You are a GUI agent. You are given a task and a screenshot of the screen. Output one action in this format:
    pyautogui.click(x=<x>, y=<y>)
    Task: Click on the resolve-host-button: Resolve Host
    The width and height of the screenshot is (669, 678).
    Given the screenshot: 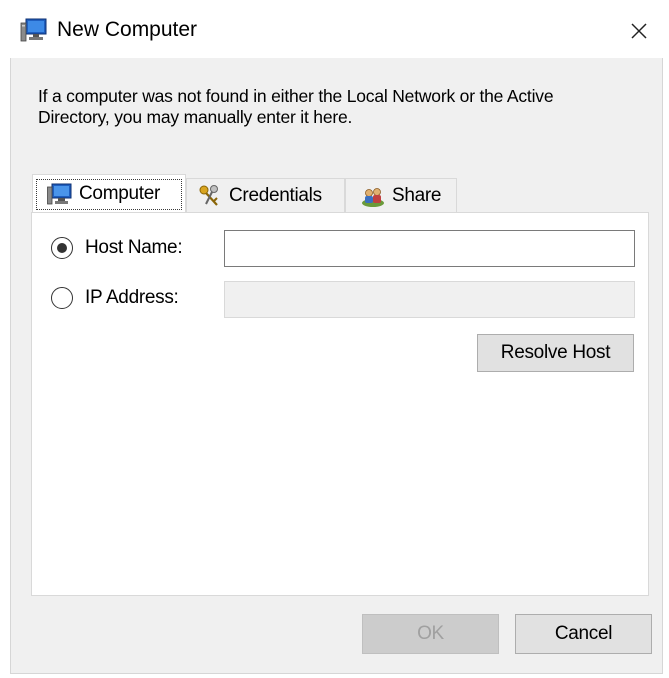 What is the action you would take?
    pyautogui.click(x=555, y=353)
    